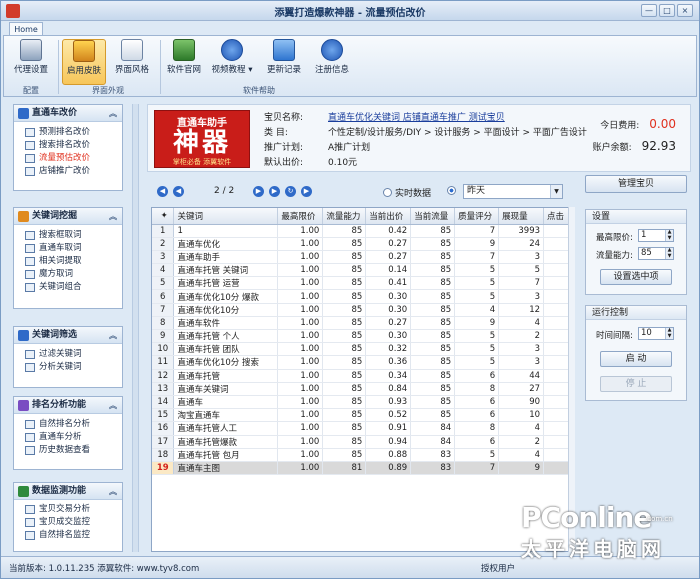  Describe the element at coordinates (363, 415) in the screenshot. I see `table-row: 15 淘宝直通车 1.00 85 0.52 85 6 10` at that location.